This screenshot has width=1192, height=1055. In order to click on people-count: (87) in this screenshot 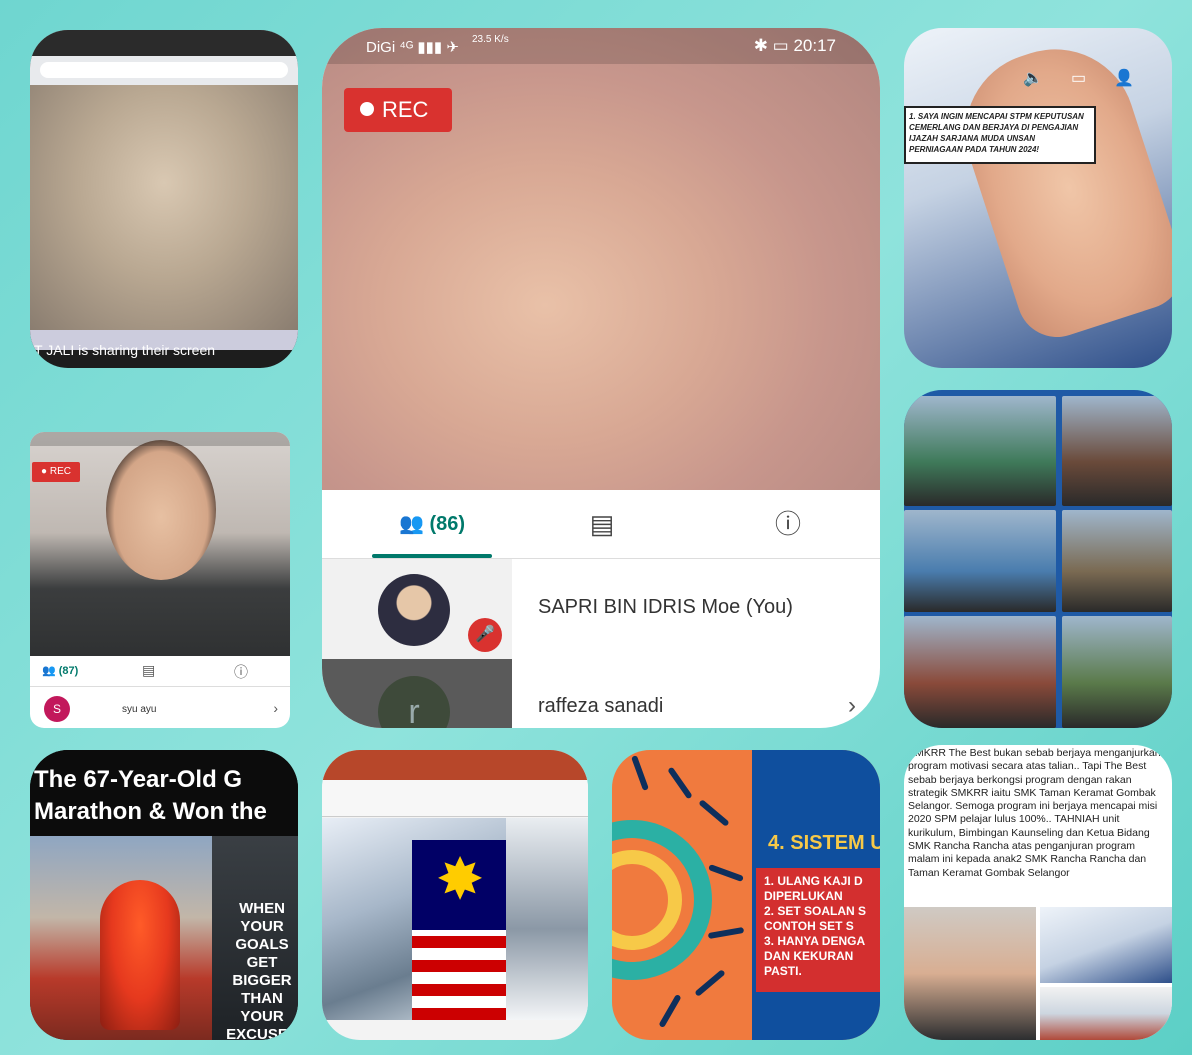, I will do `click(68, 671)`.